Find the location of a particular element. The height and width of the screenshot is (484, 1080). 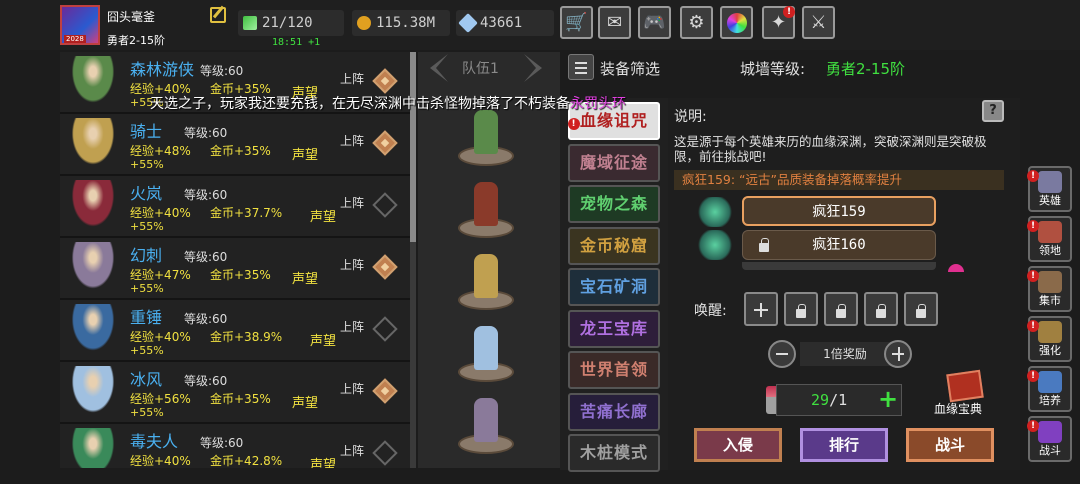

dungeon-tab: 宠物之森 is located at coordinates (614, 204).